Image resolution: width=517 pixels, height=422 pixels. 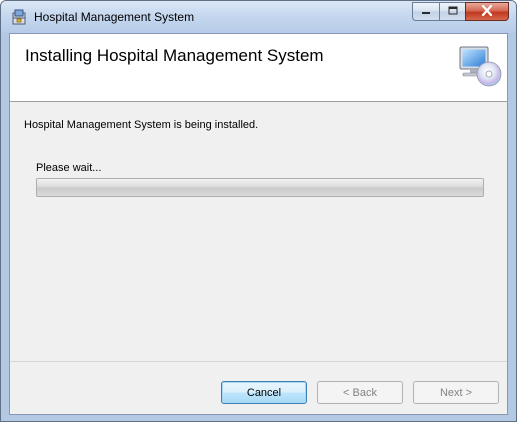 I want to click on title-bar: Hospital Management System, so click(x=258, y=17).